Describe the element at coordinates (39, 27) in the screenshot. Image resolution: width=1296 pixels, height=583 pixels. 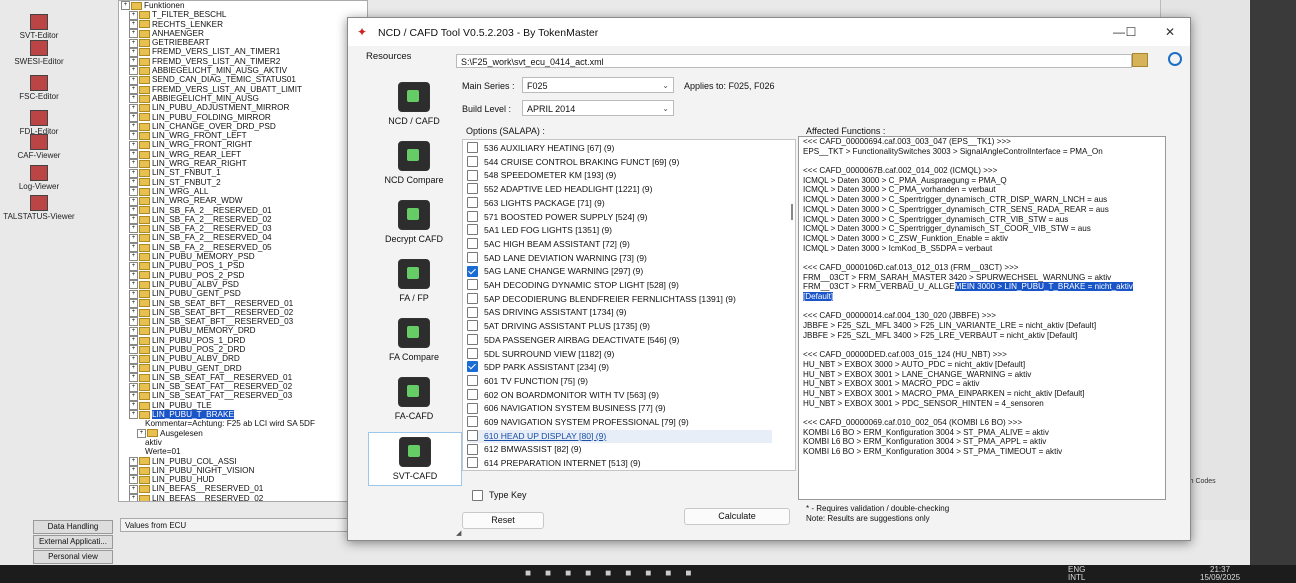
I see `tool-svt-editor: SVT-Editor` at that location.